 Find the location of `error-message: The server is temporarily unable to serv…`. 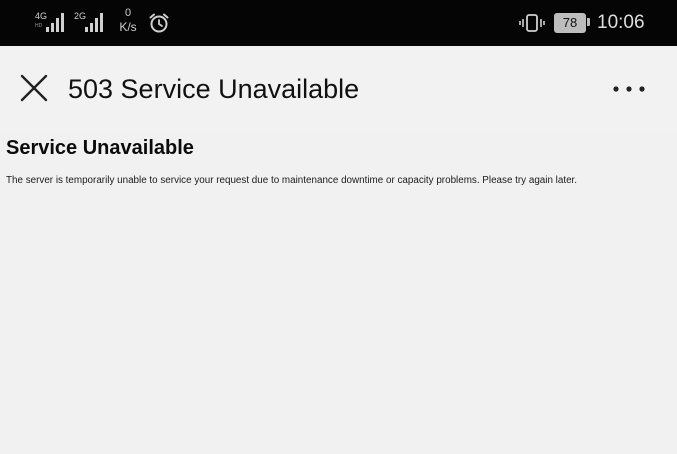

error-message: The server is temporarily unable to serv… is located at coordinates (292, 180).